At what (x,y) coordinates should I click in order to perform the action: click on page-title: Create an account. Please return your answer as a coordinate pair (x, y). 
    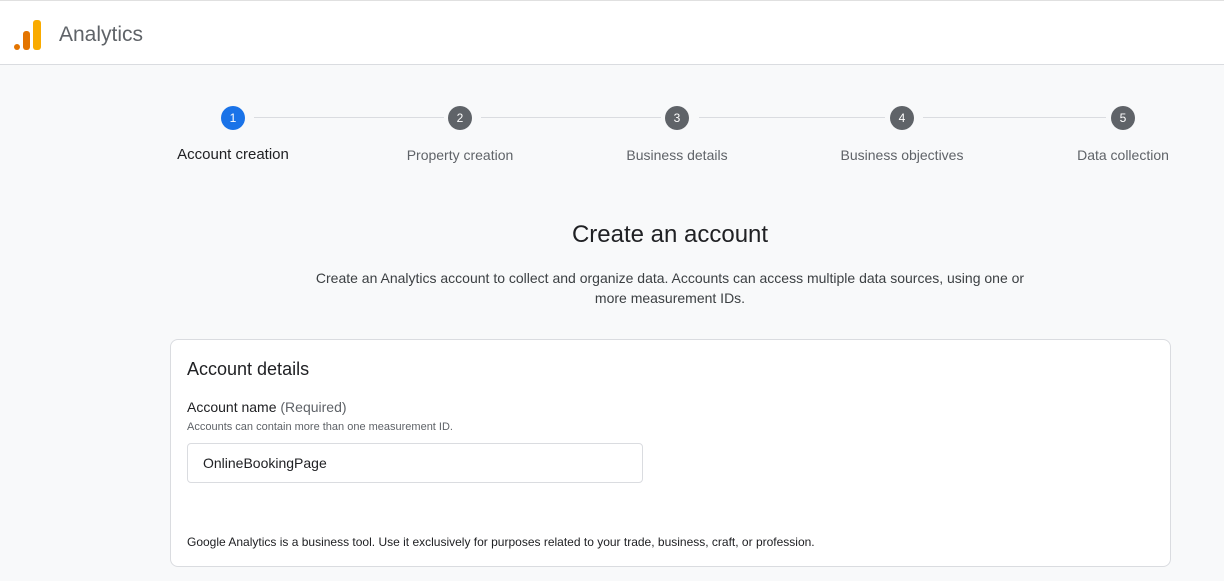
    Looking at the image, I should click on (670, 234).